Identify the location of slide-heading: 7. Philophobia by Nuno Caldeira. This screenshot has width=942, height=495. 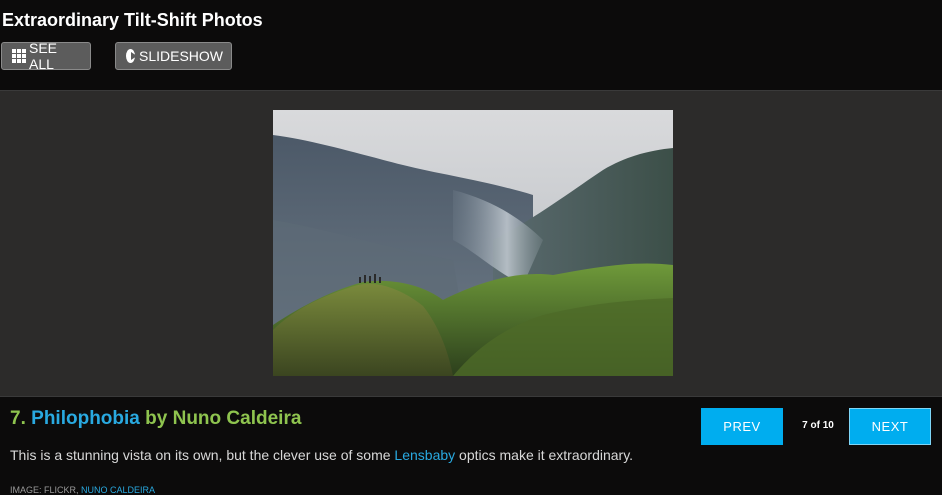
(155, 419).